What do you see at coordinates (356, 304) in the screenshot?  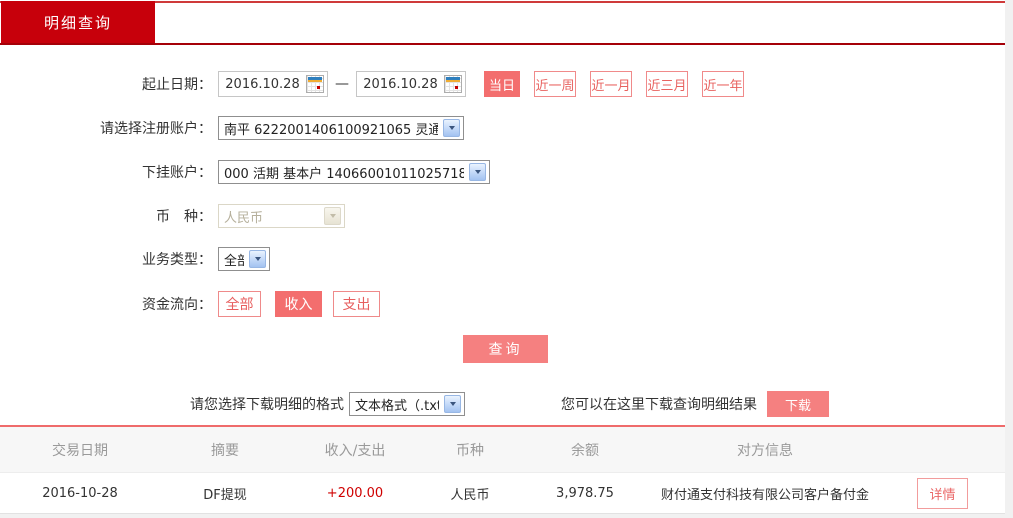 I see `fund-flow-expense-button: 支出` at bounding box center [356, 304].